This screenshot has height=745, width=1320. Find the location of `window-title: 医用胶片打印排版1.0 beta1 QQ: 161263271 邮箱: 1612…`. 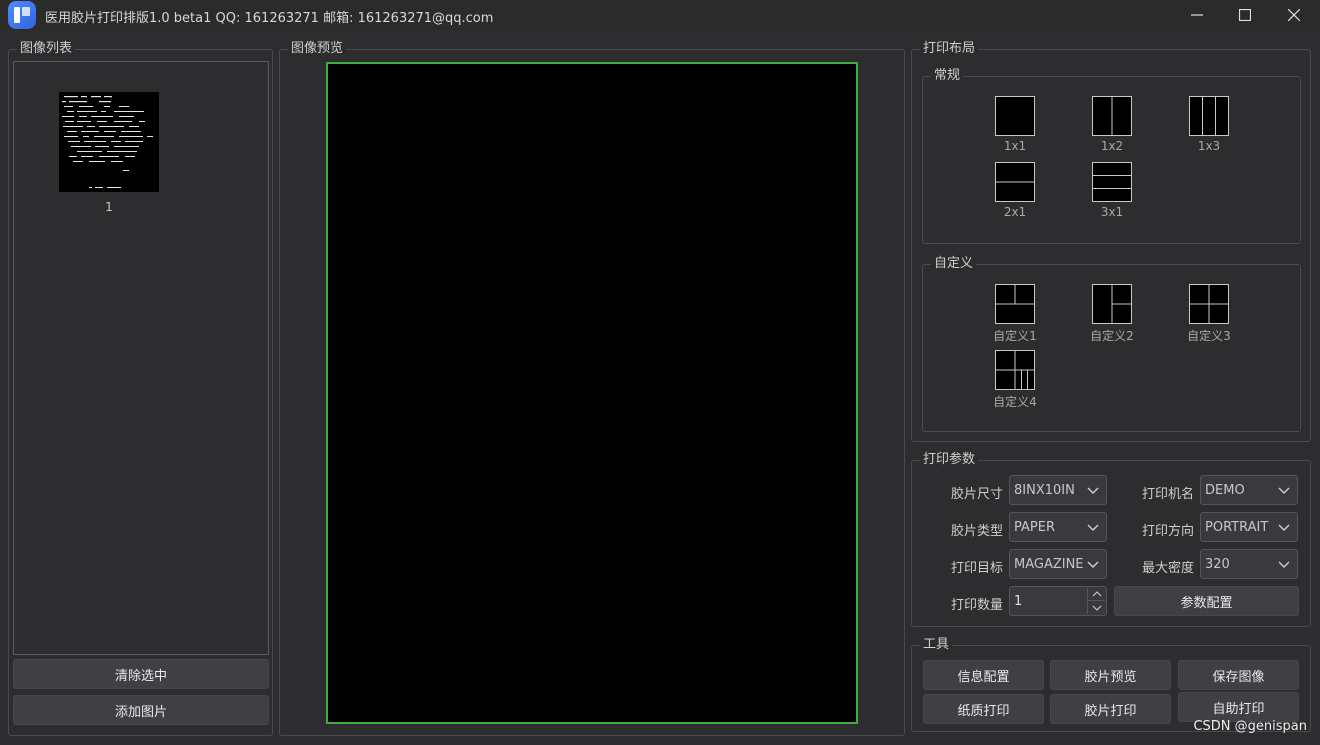

window-title: 医用胶片打印排版1.0 beta1 QQ: 161263271 邮箱: 1612… is located at coordinates (269, 18).